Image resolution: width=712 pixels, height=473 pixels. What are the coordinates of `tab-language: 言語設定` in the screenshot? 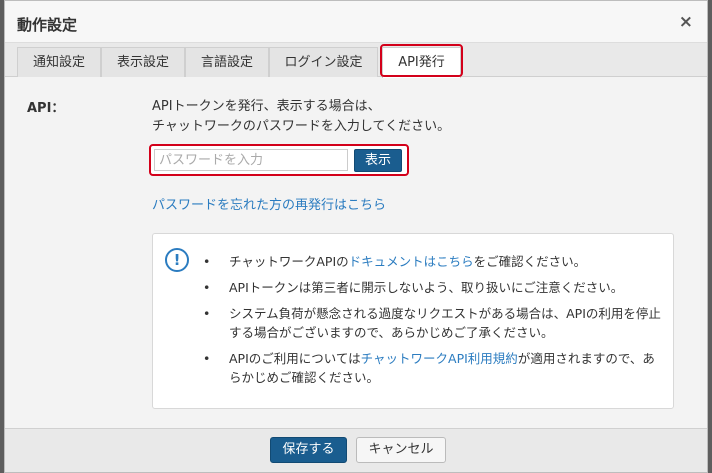 It's located at (227, 62).